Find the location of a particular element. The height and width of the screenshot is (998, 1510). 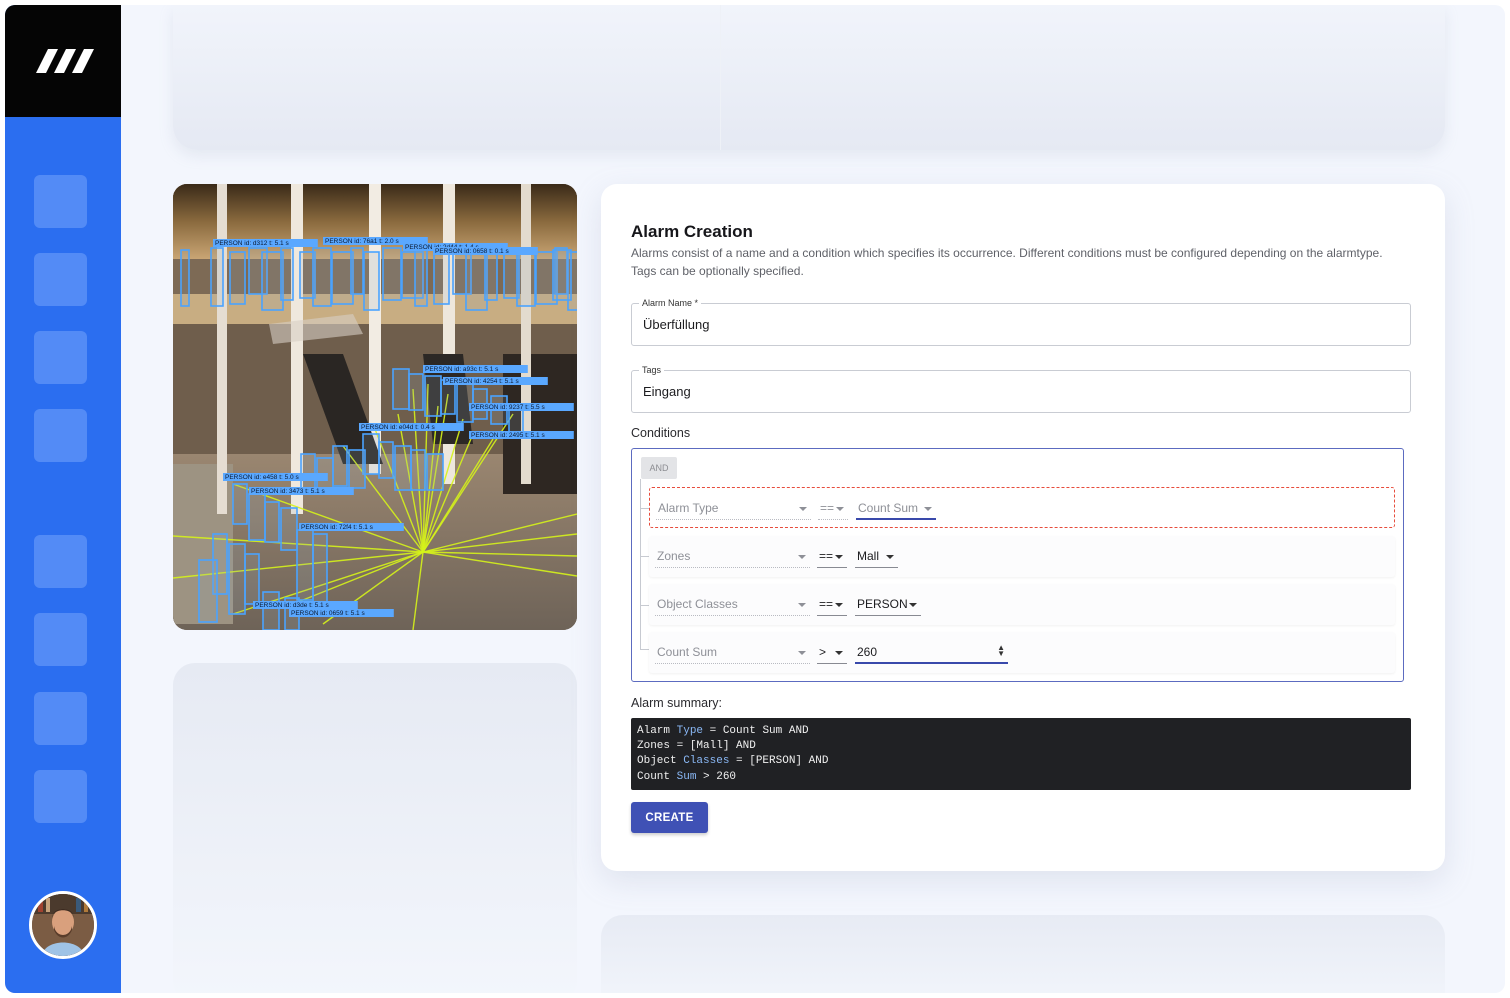

and-operator-chip: AND is located at coordinates (659, 468).